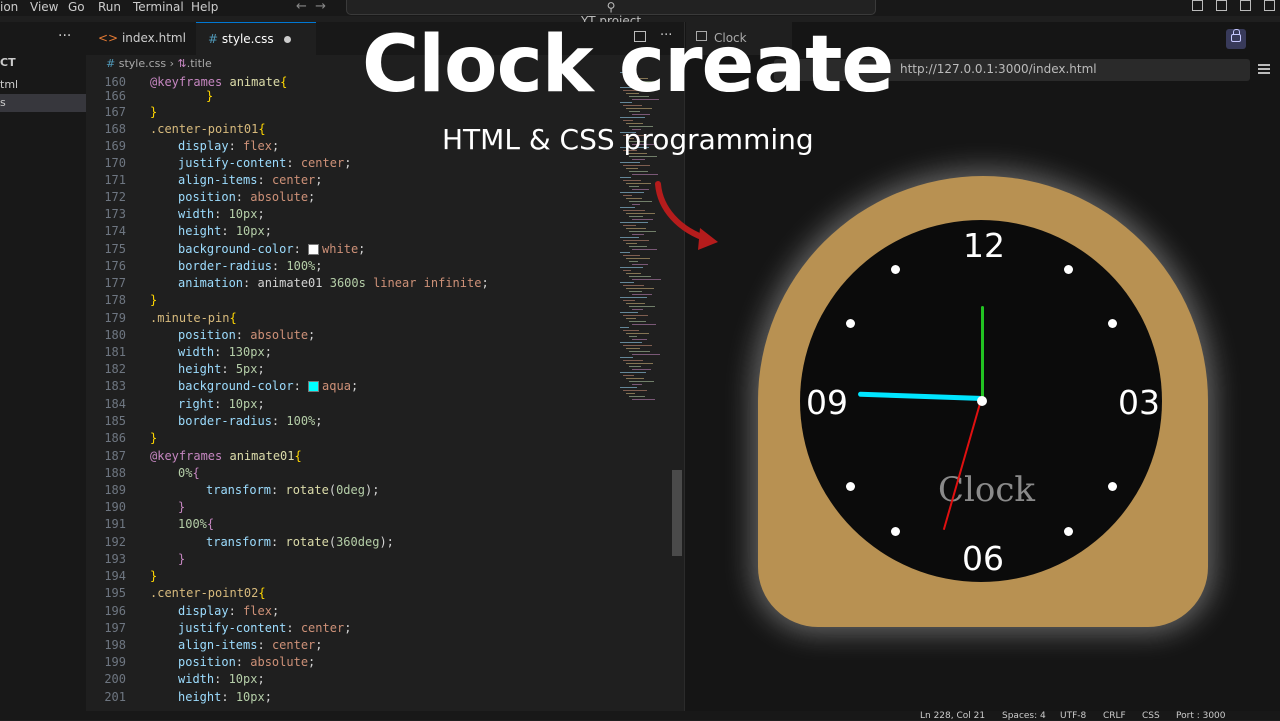 The image size is (1280, 721). Describe the element at coordinates (196, 524) in the screenshot. I see `code-line: 100%{` at that location.